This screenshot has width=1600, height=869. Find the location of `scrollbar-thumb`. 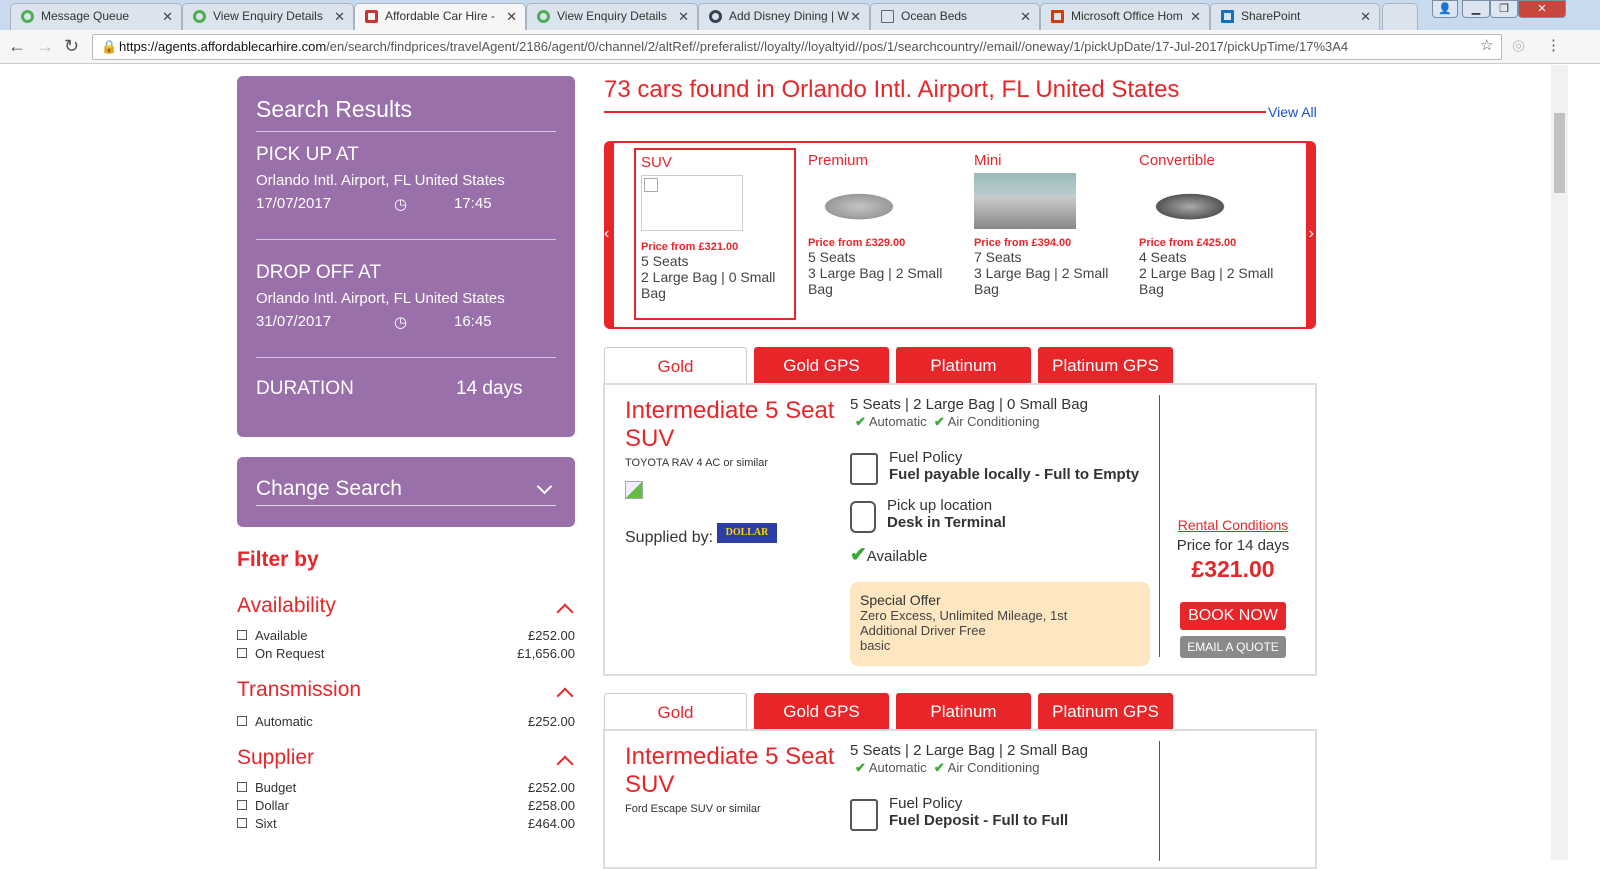

scrollbar-thumb is located at coordinates (1559, 153).